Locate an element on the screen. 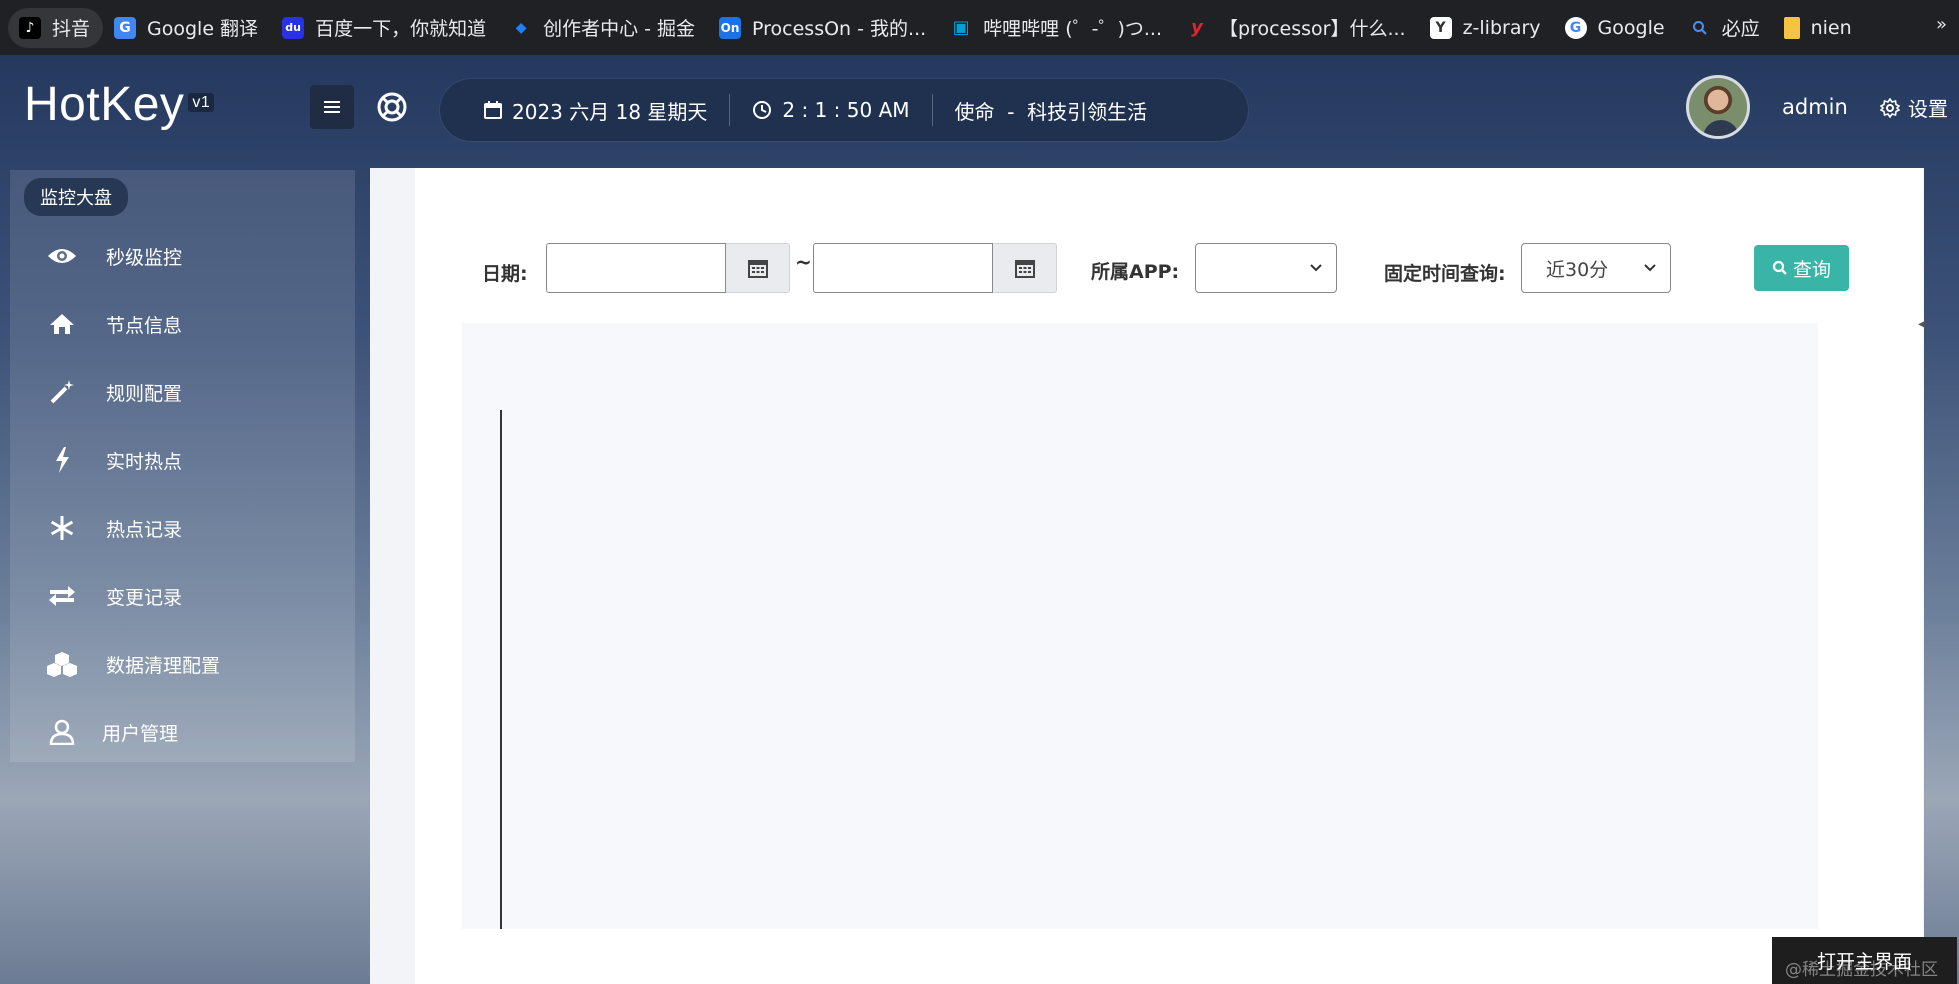 The width and height of the screenshot is (1959, 984). current-time: 2 : 1 : 50 AM is located at coordinates (846, 110).